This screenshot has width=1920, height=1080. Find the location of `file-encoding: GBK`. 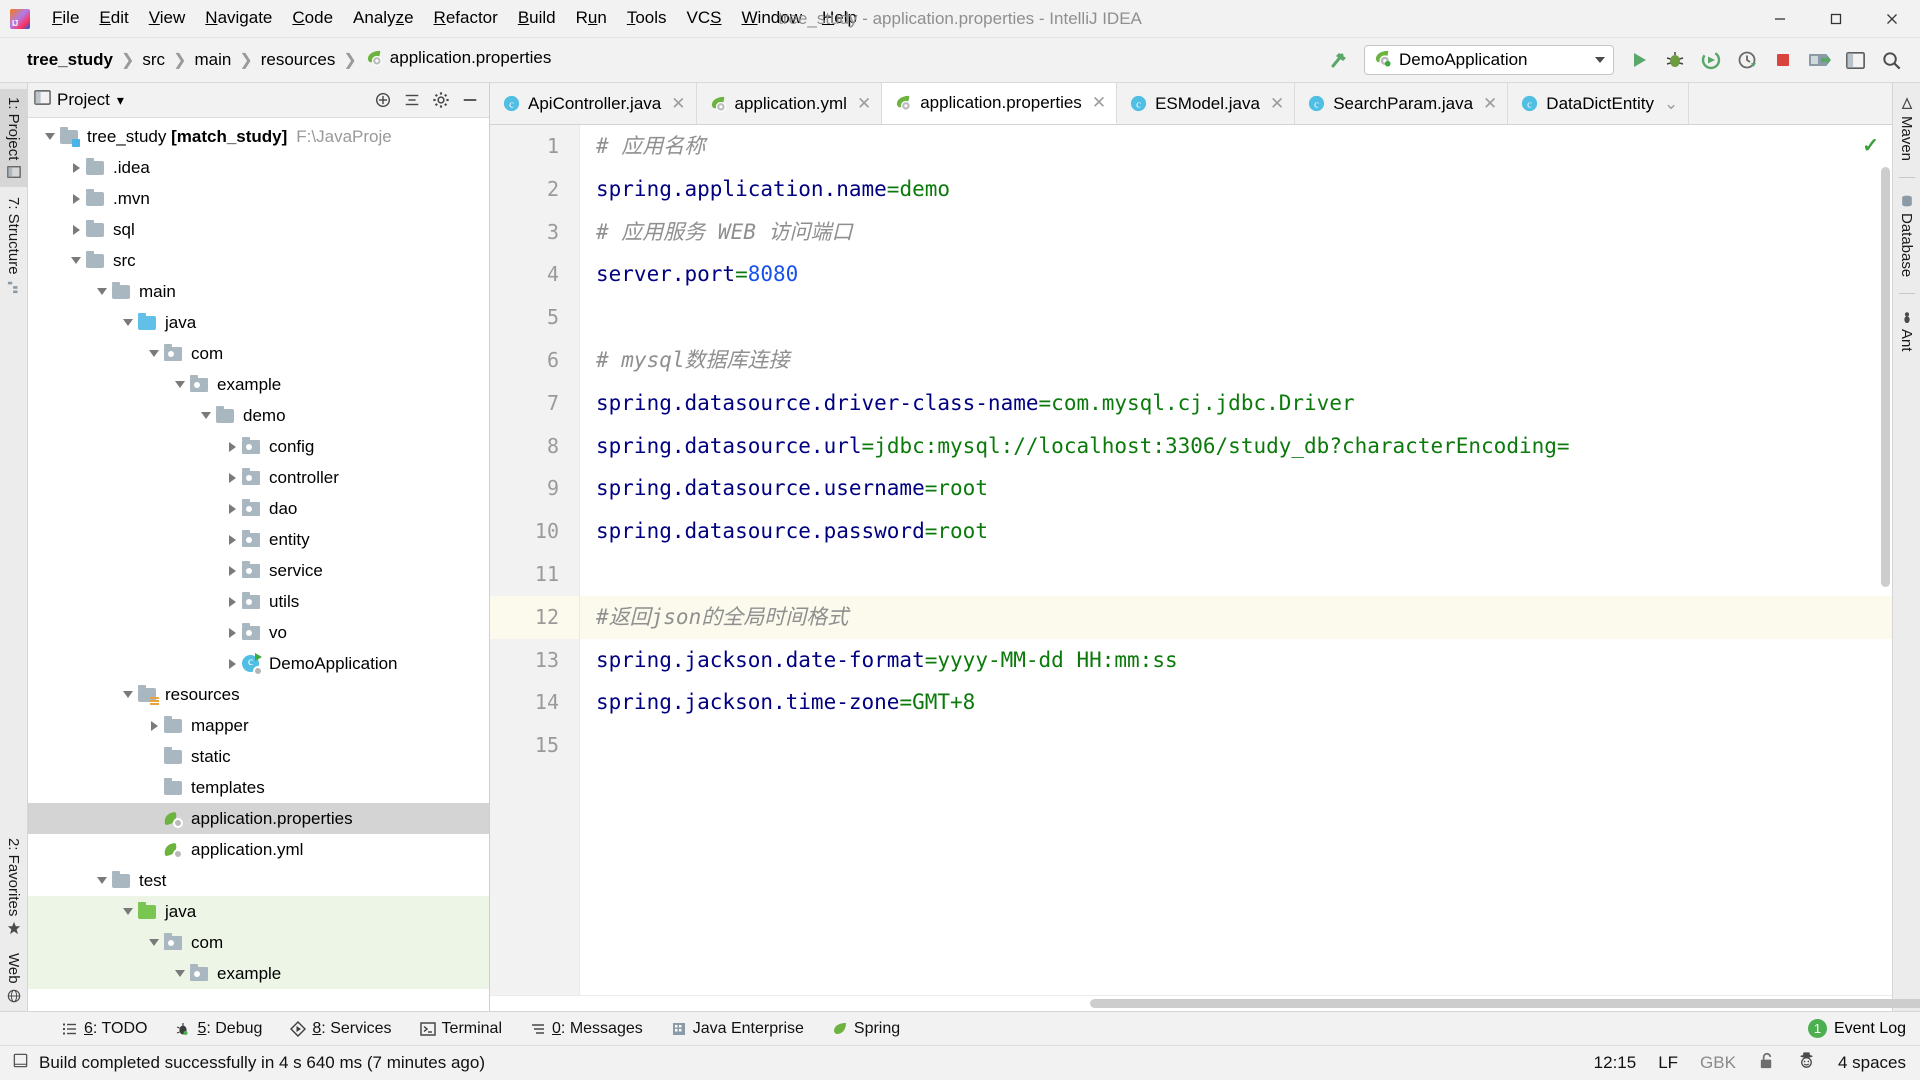

file-encoding: GBK is located at coordinates (1718, 1063).